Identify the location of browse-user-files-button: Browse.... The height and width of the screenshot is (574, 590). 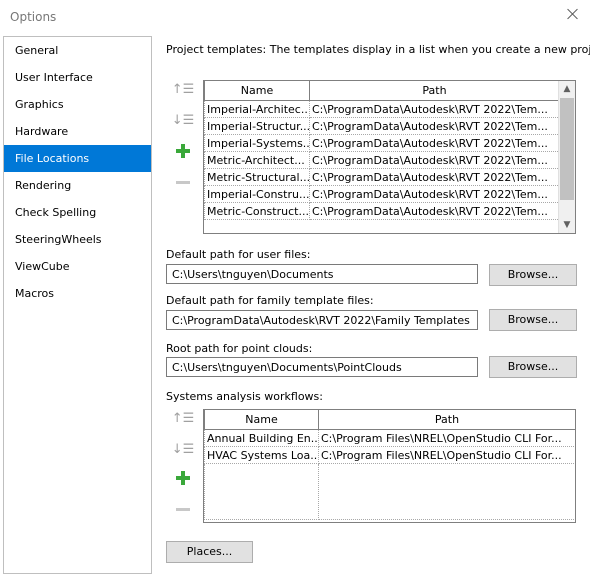
(533, 275).